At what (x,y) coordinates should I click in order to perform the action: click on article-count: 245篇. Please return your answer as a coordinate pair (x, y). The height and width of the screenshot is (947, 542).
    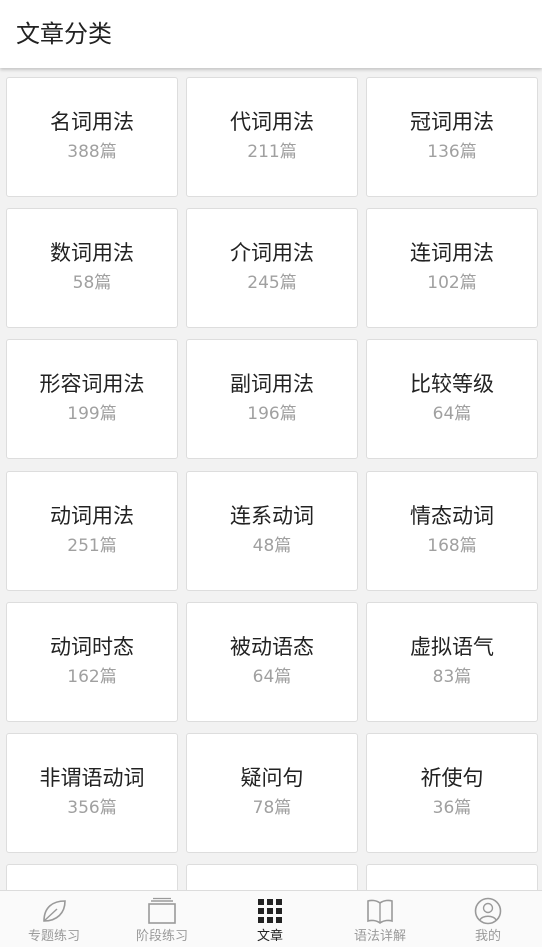
    Looking at the image, I should click on (272, 283).